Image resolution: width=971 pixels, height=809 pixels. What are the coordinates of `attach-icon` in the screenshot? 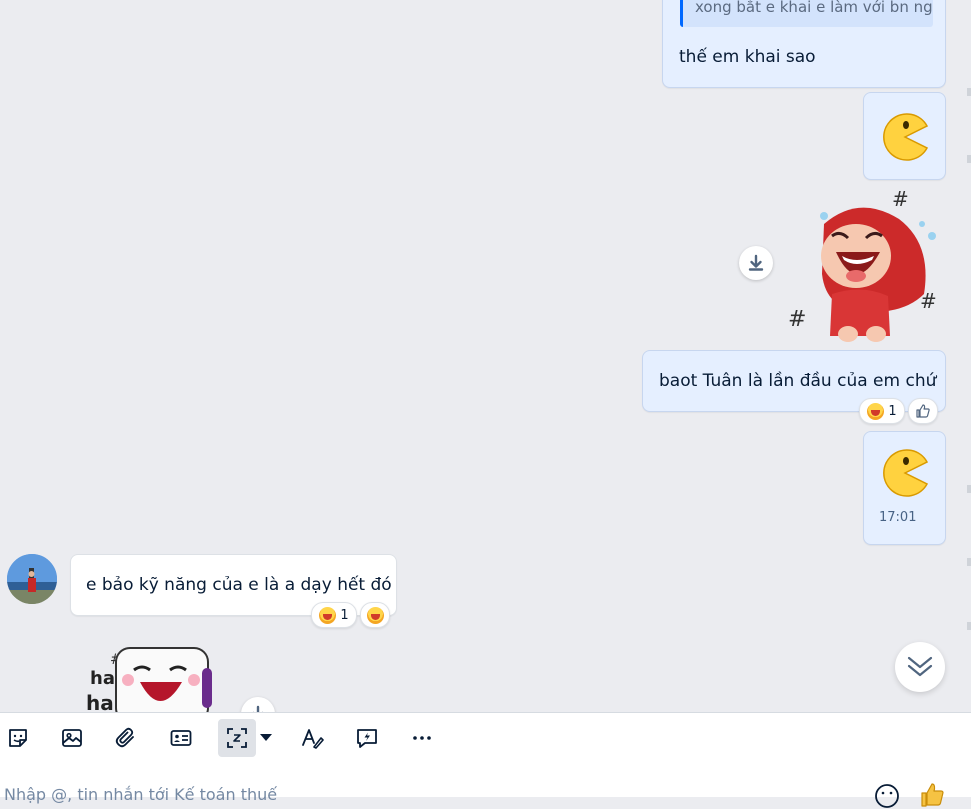 It's located at (124, 737).